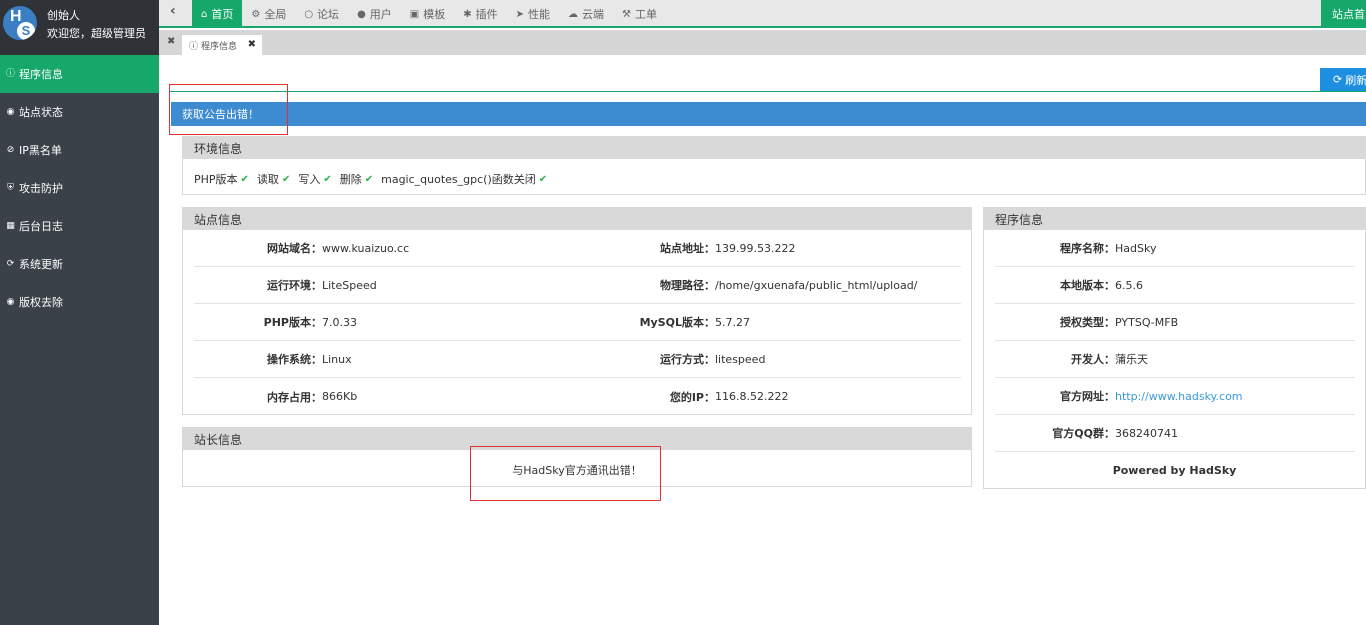 Image resolution: width=1366 pixels, height=625 pixels. Describe the element at coordinates (1174, 219) in the screenshot. I see `panel-title: 程序信息` at that location.